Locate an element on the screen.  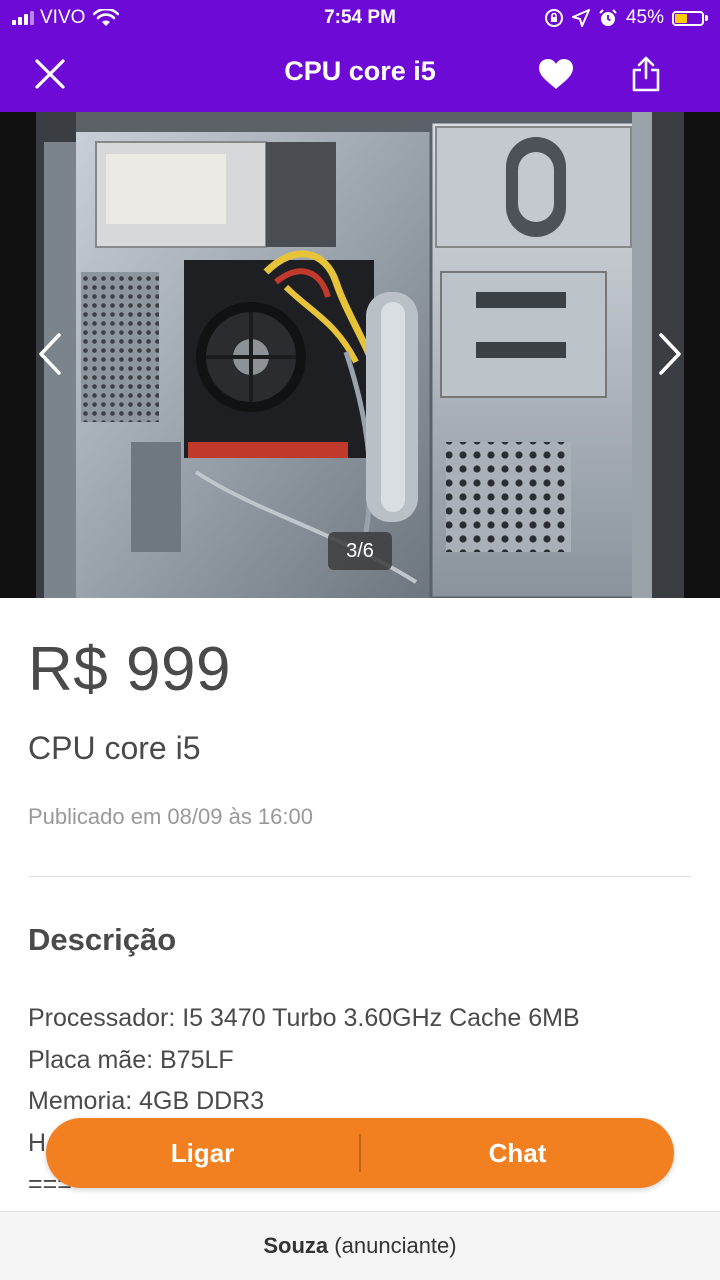
status-bar: VIVO 7:54 PM 45% is located at coordinates (360, 18).